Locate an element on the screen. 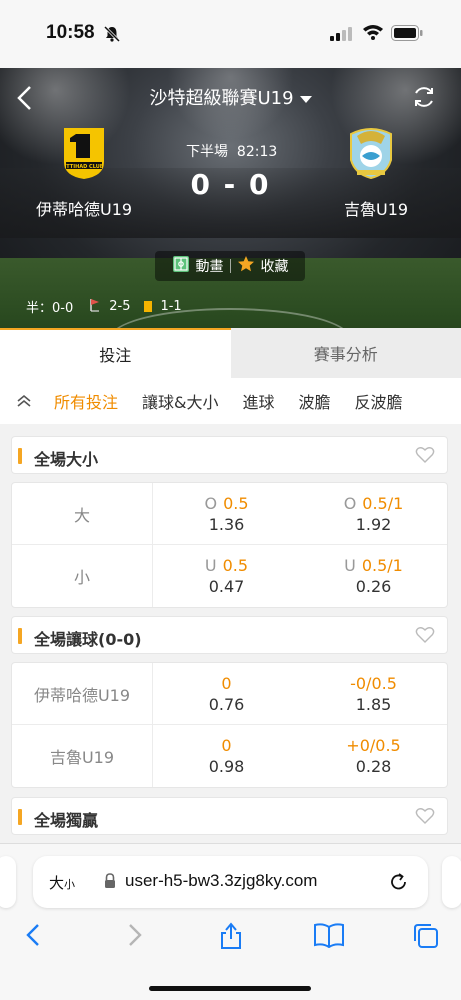 The image size is (461, 1000). battery-icon is located at coordinates (407, 35).